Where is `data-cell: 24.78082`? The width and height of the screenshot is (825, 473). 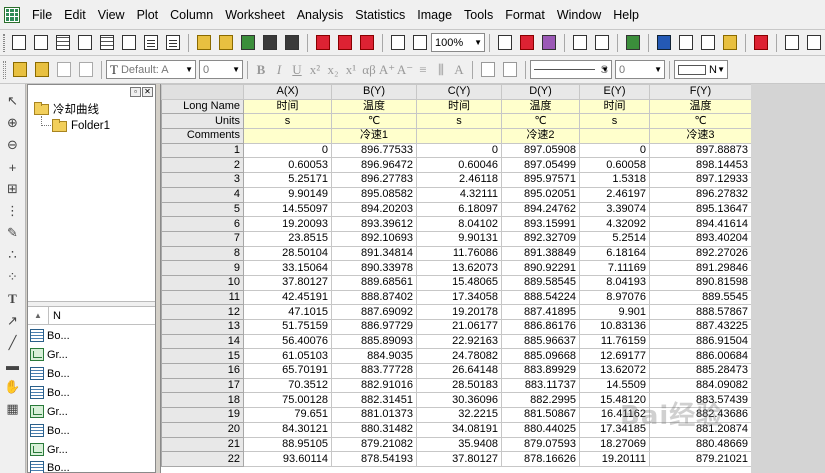
data-cell: 24.78082 is located at coordinates (459, 356).